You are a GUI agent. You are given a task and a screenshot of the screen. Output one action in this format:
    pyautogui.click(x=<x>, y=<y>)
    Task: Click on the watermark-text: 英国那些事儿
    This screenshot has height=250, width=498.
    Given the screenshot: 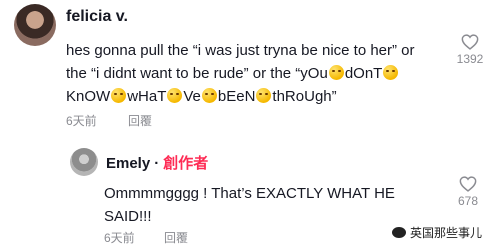 What is the action you would take?
    pyautogui.click(x=445, y=233)
    